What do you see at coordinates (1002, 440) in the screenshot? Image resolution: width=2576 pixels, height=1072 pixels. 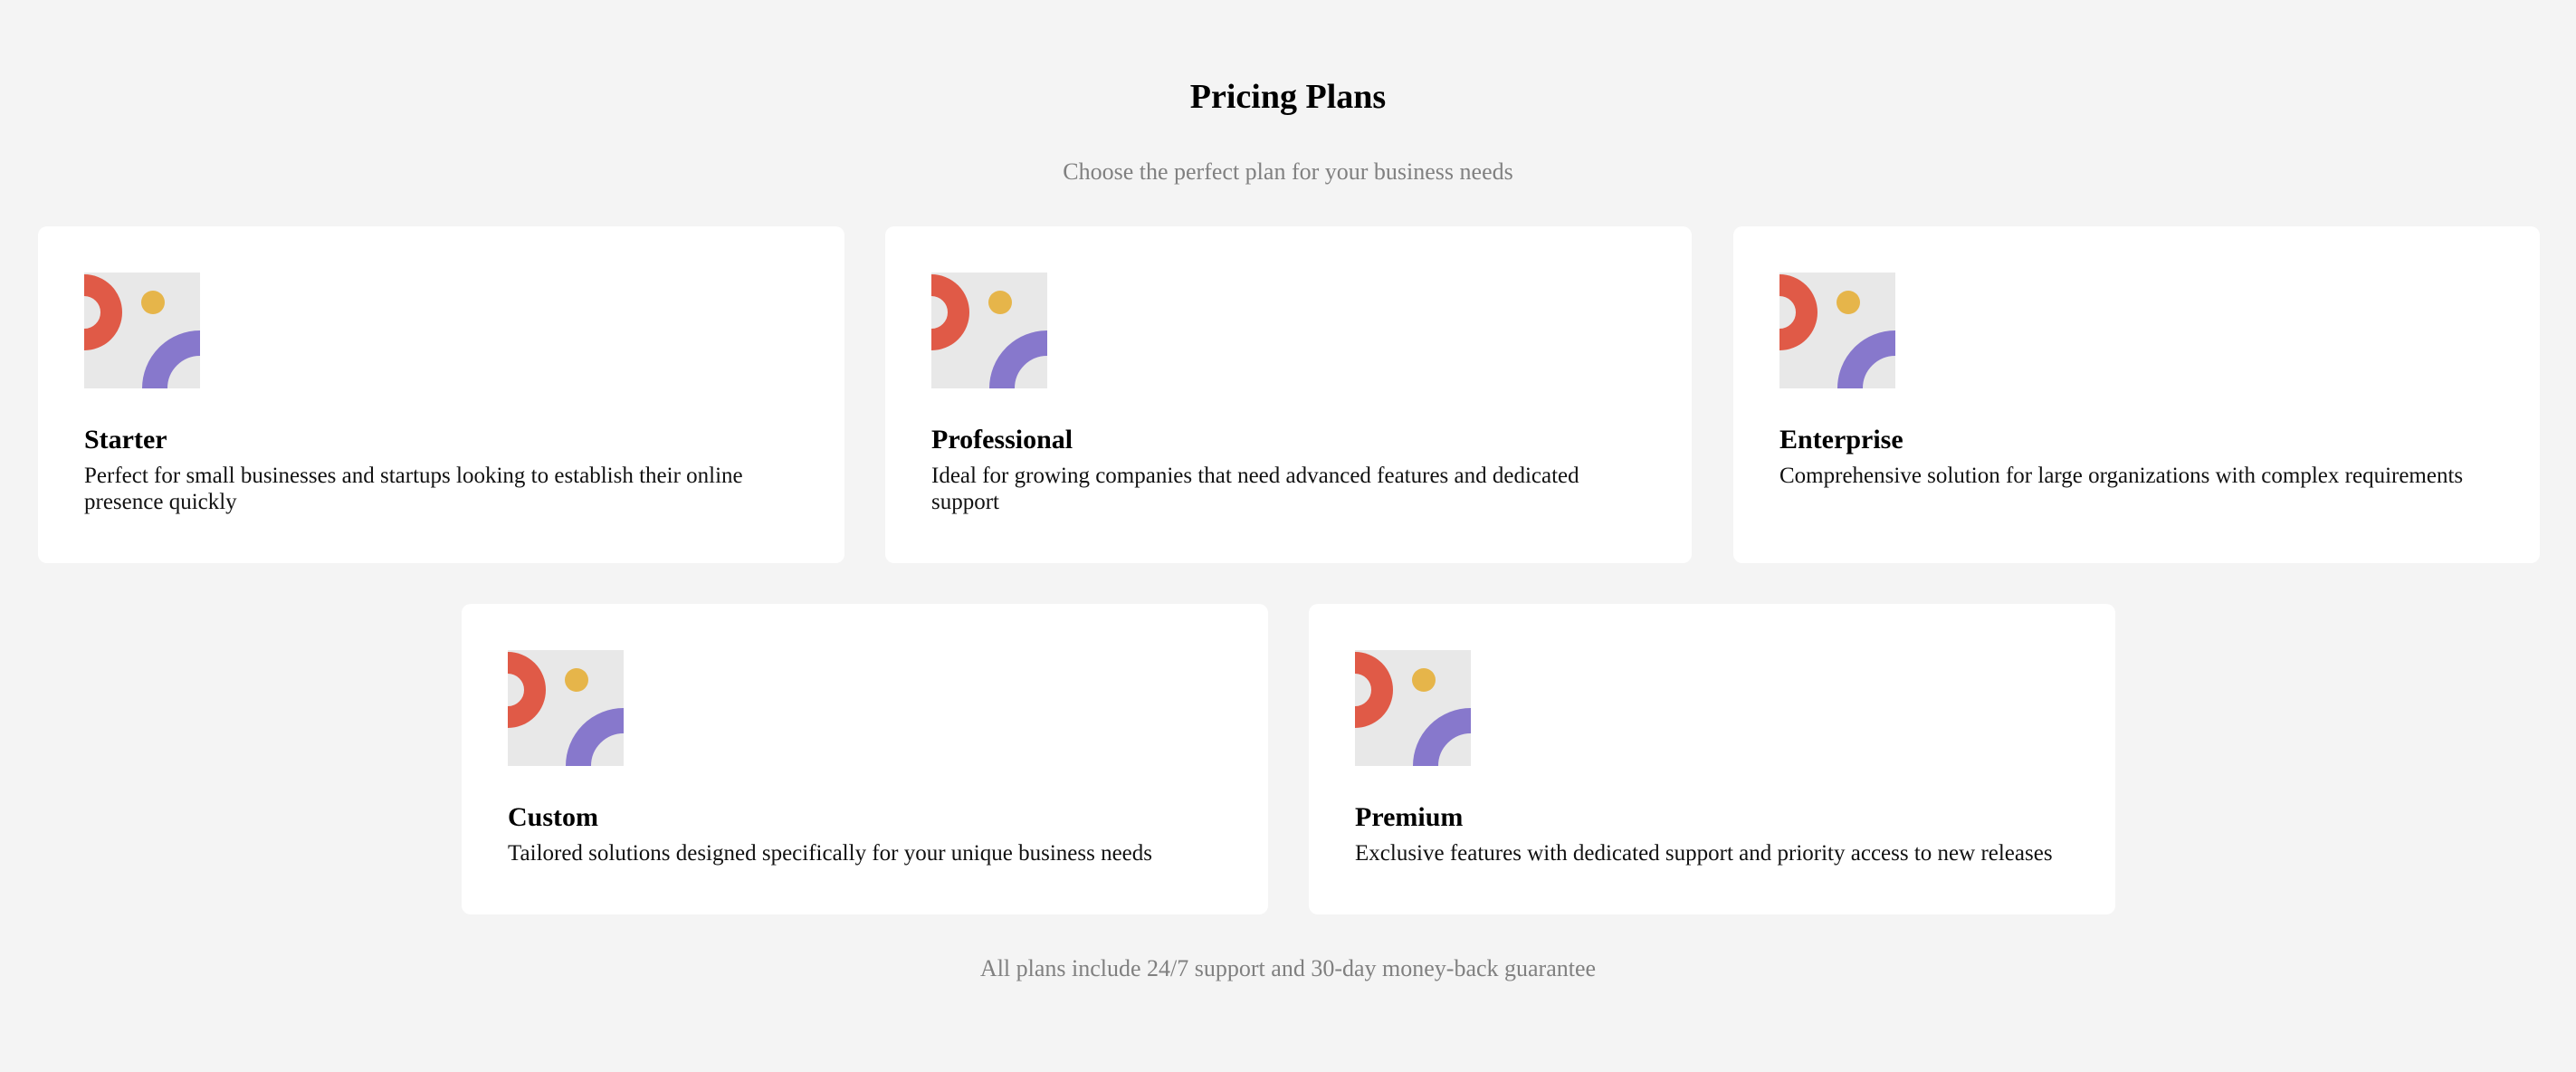 I see `plan-name: Professional` at bounding box center [1002, 440].